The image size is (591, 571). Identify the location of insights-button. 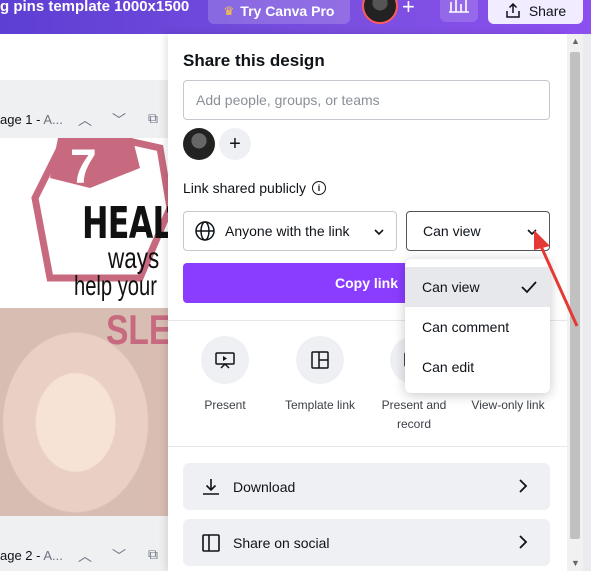
(459, 11).